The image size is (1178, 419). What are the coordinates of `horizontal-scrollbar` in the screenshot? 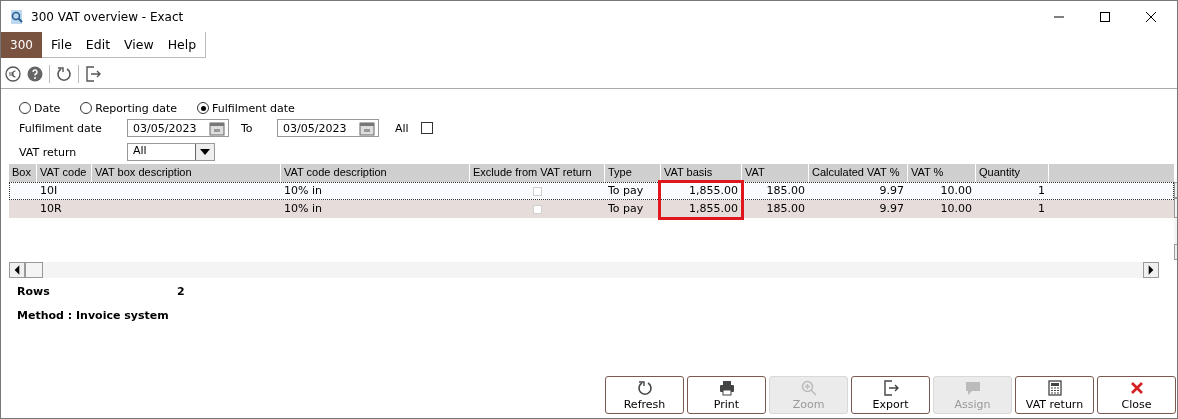 It's located at (584, 270).